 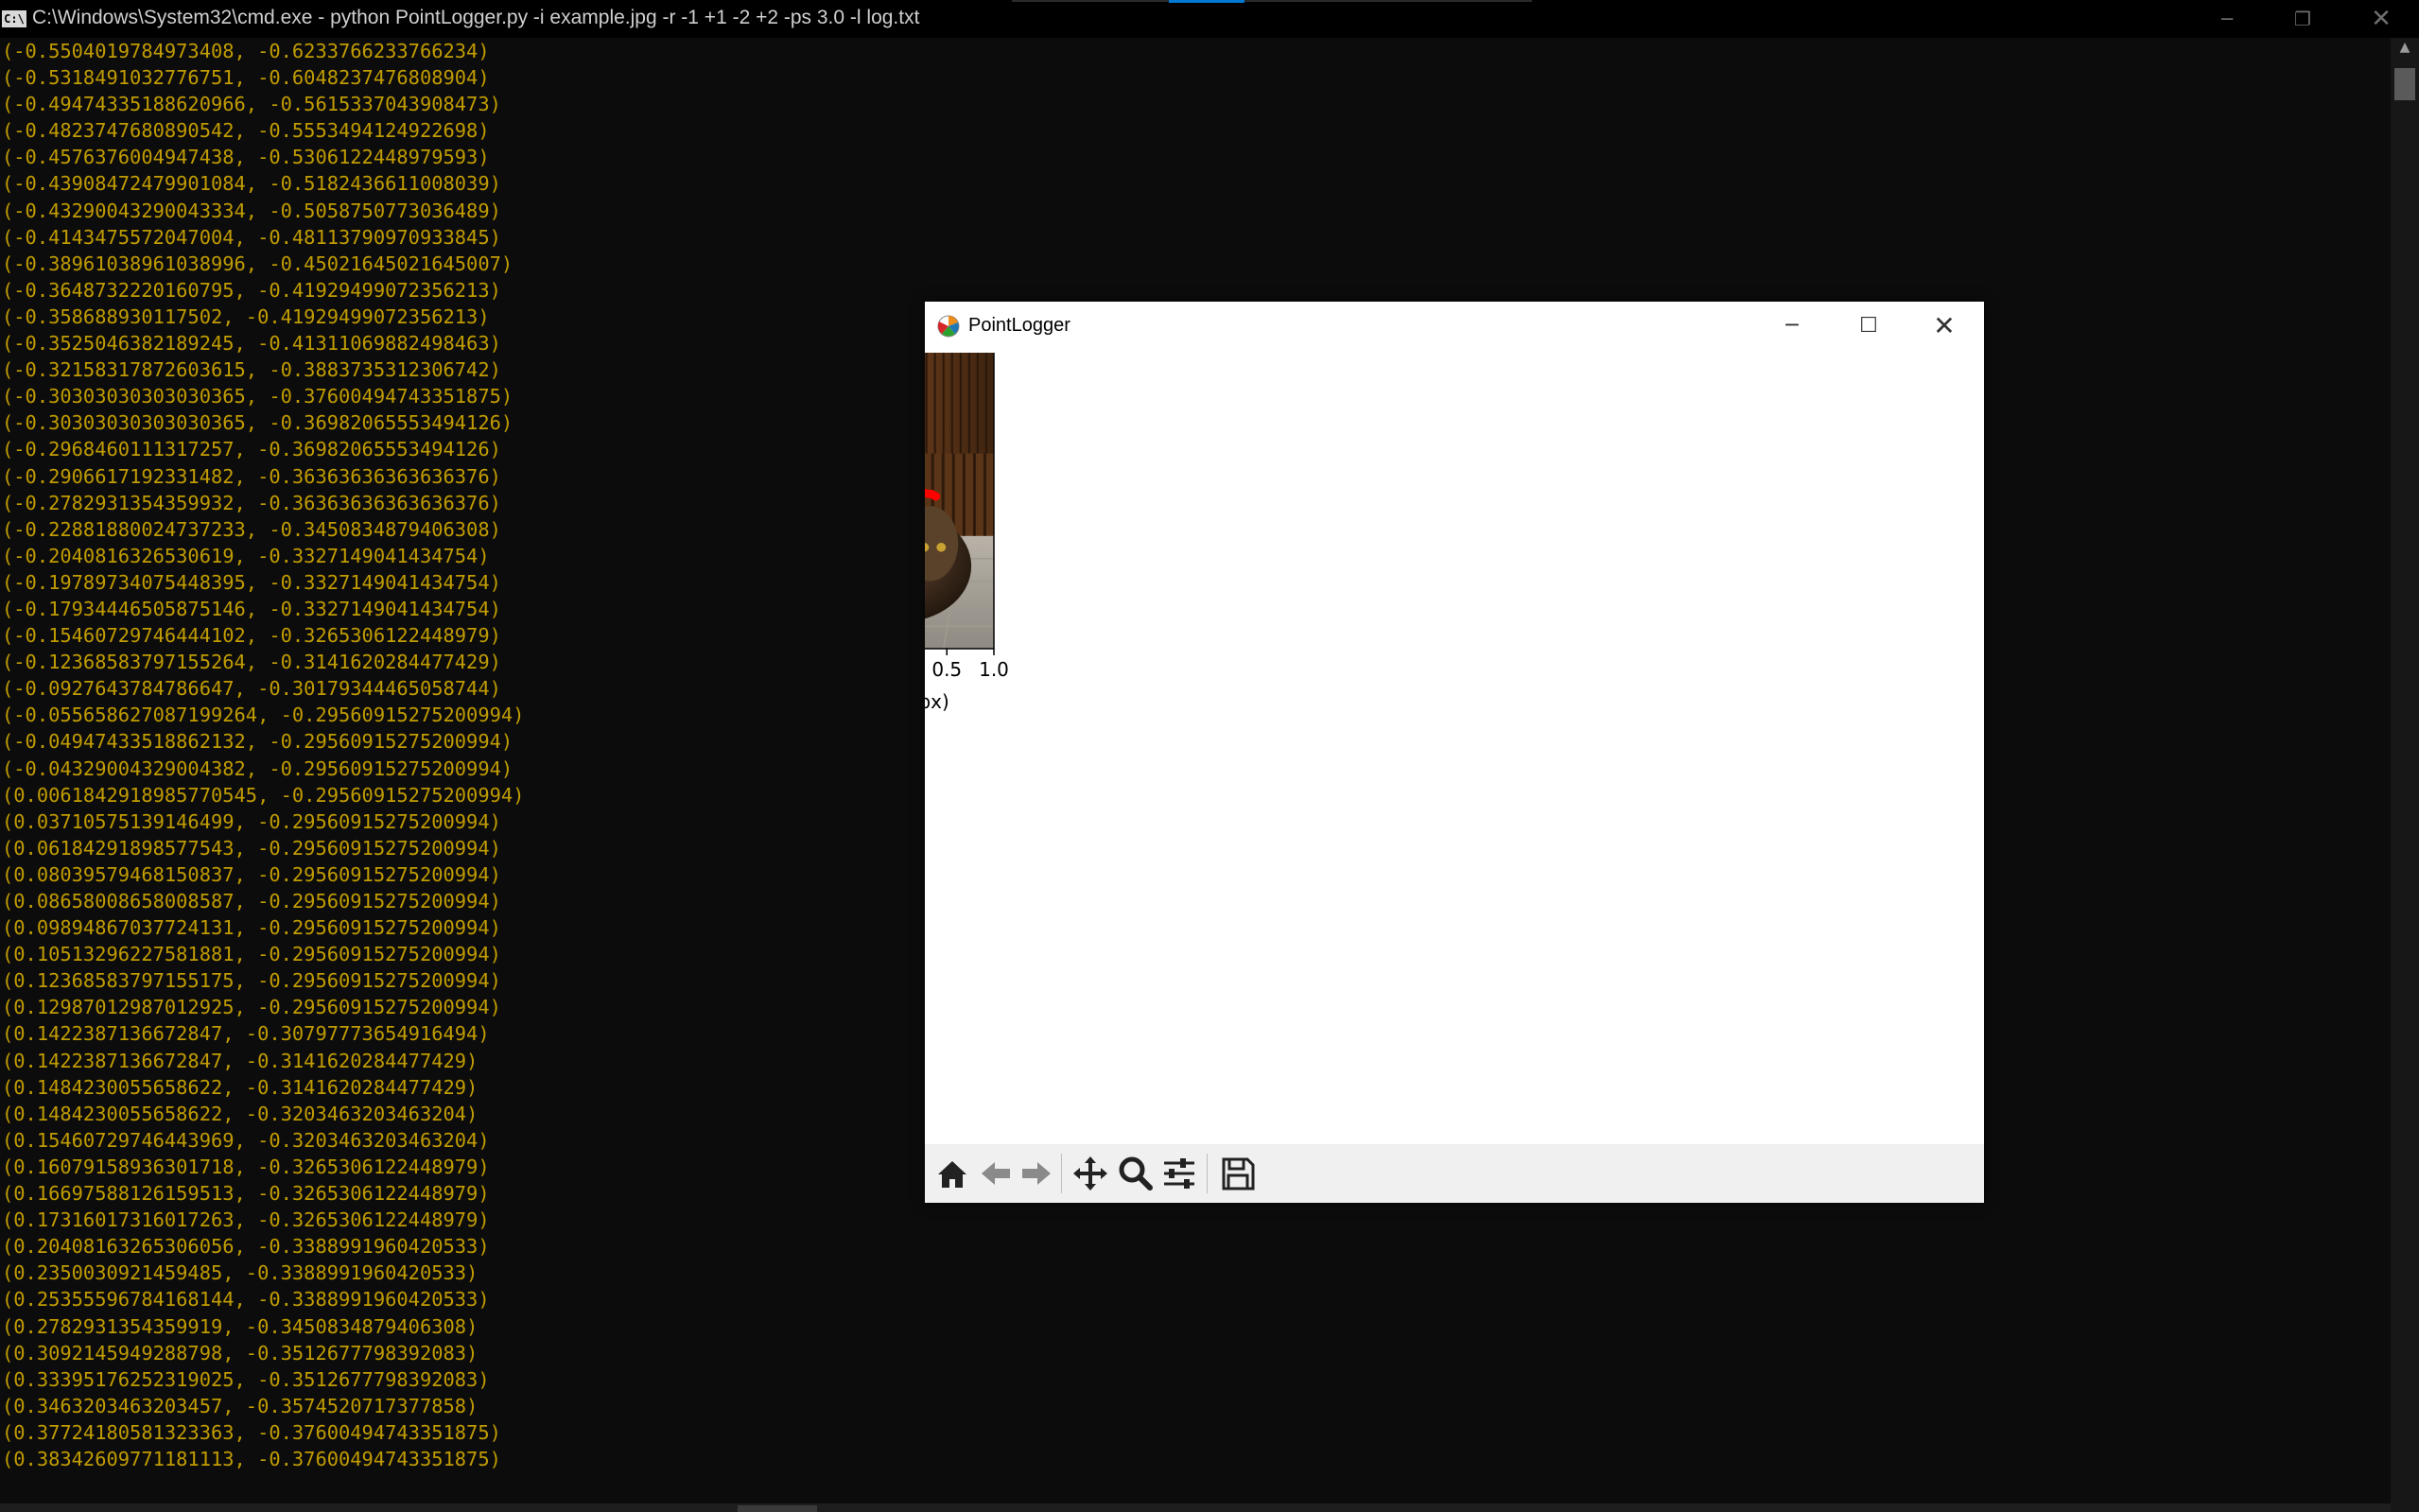 What do you see at coordinates (2381, 19) in the screenshot?
I see `close-button: ✕` at bounding box center [2381, 19].